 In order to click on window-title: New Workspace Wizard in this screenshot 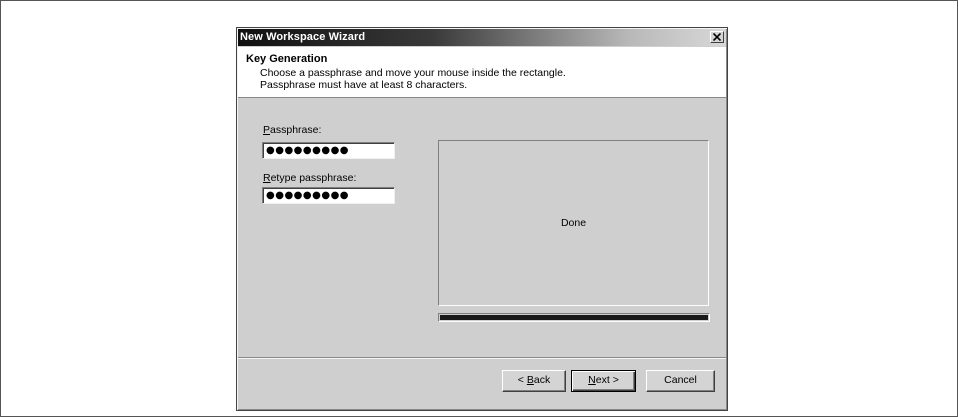, I will do `click(303, 37)`.